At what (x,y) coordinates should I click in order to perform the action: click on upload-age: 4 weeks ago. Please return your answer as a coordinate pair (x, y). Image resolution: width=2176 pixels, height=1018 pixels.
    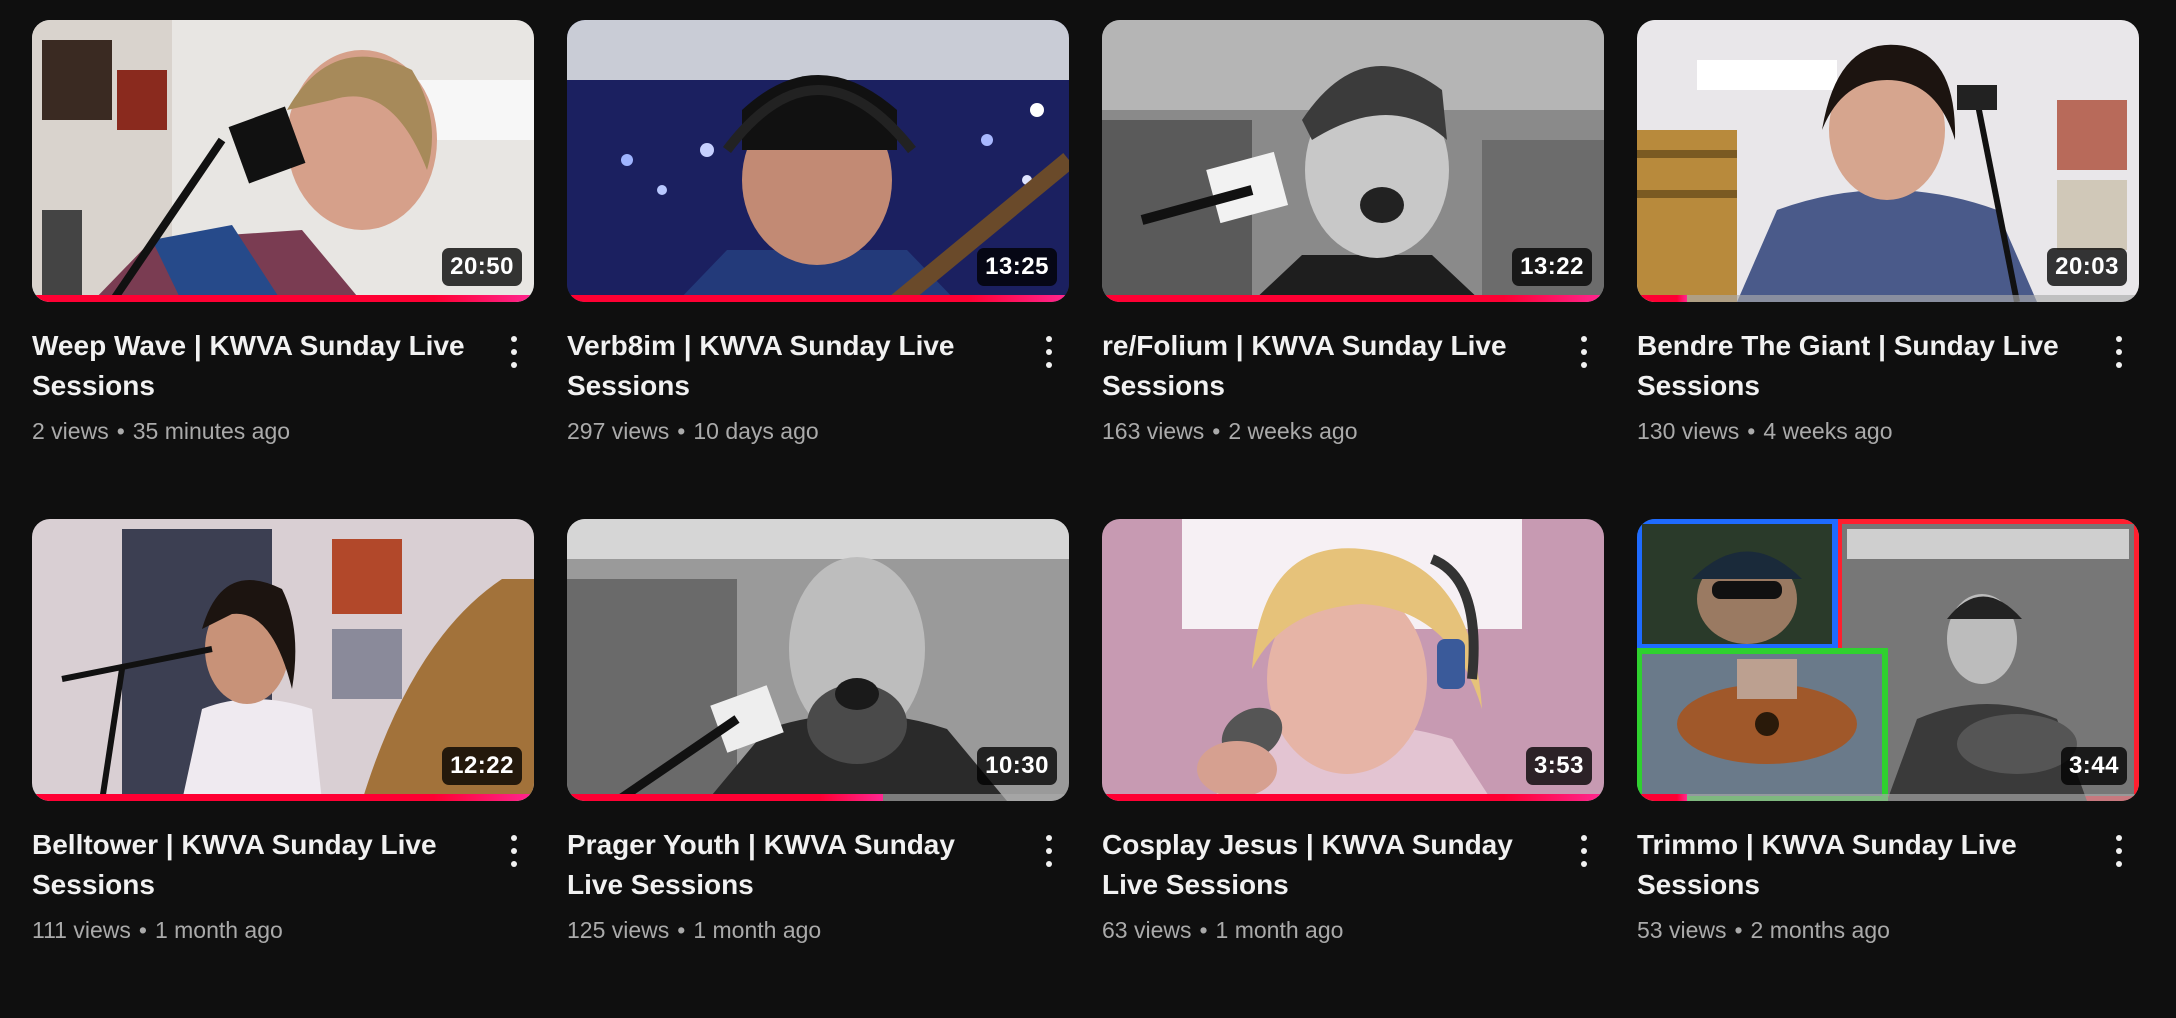
    Looking at the image, I should click on (1828, 431).